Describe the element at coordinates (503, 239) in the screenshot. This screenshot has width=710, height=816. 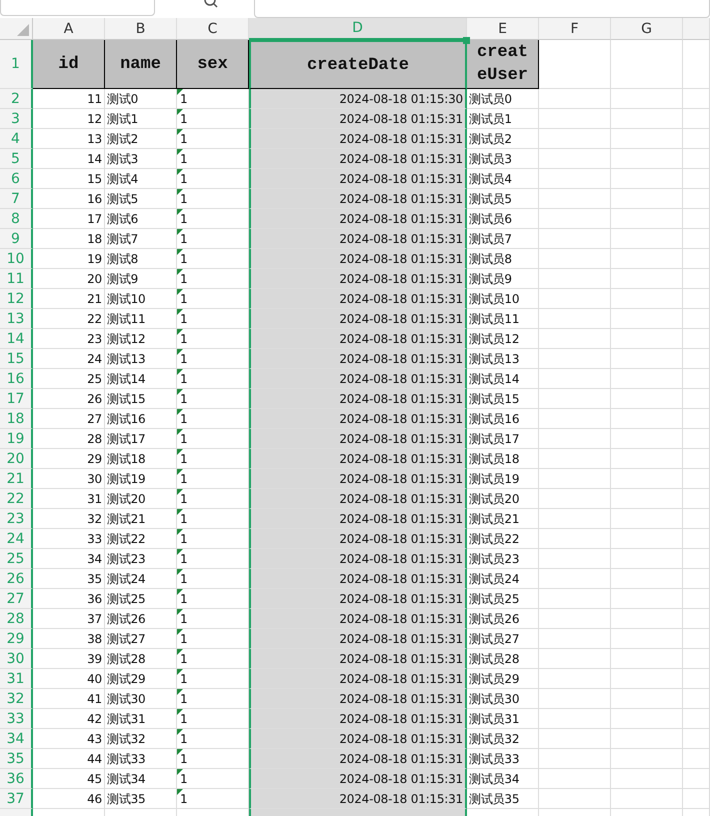
I see `table-cell: 测试员7` at that location.